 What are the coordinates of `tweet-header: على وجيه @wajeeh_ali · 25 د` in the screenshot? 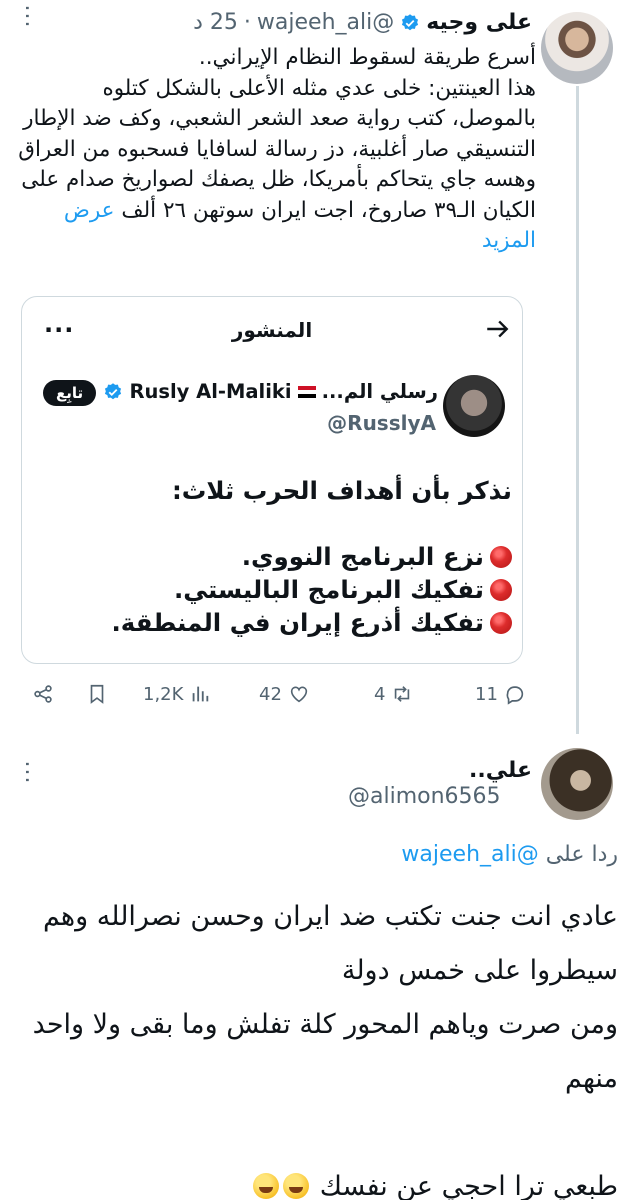 It's located at (362, 22).